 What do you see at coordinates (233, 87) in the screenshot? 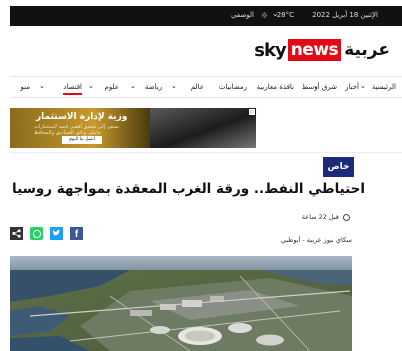
I see `nav-item-ramadan: رمضانيات` at bounding box center [233, 87].